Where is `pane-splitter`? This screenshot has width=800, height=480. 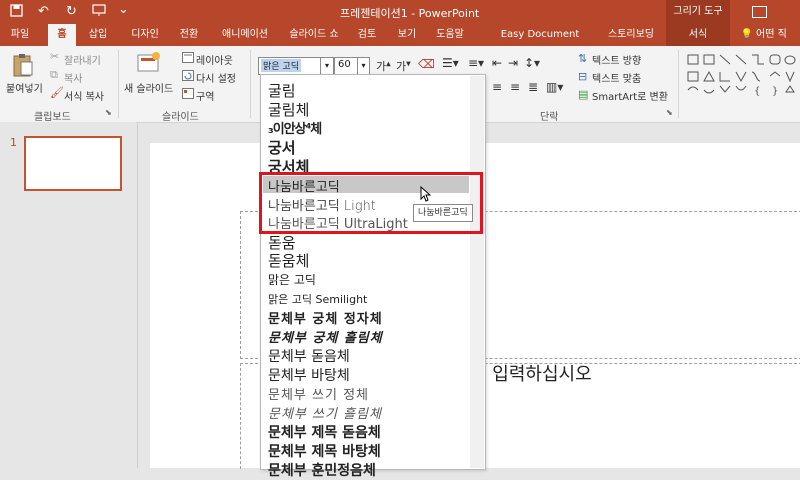 pane-splitter is located at coordinates (137, 295).